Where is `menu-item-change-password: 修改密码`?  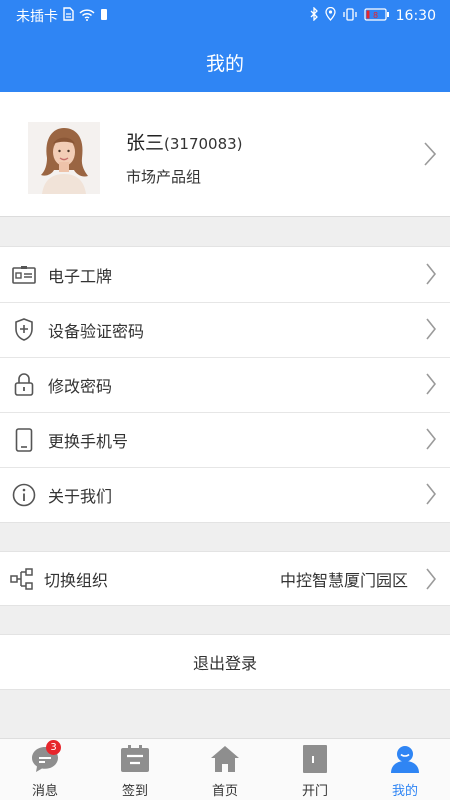 menu-item-change-password: 修改密码 is located at coordinates (225, 384).